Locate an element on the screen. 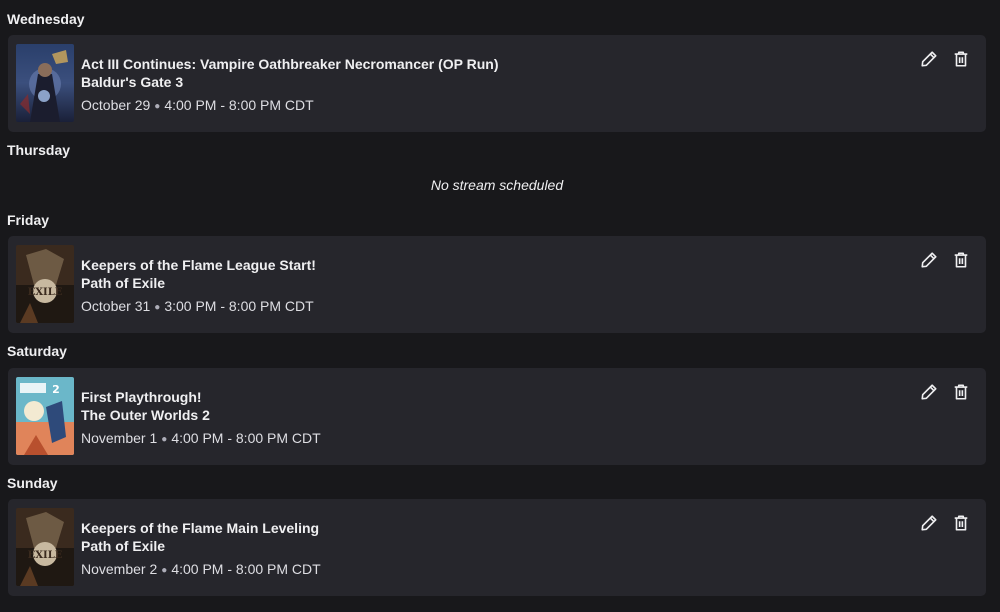  segment-date: October 29 is located at coordinates (116, 105).